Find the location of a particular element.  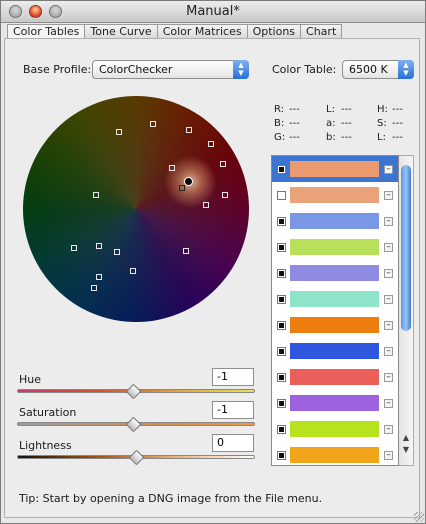

saturation-label: Saturation is located at coordinates (48, 412).